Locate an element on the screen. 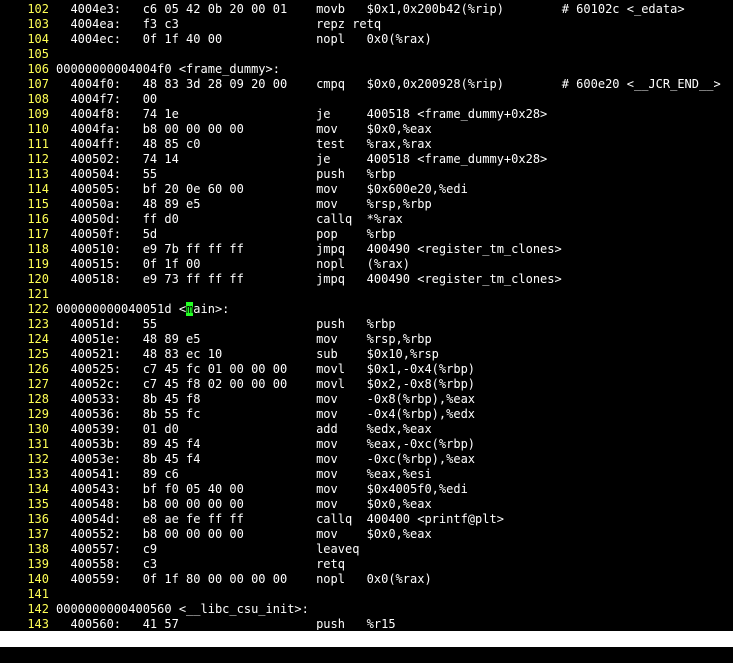 This screenshot has width=733, height=663. code-line: 137 400552: b8 00 00 00 00 mov $0x0,%eax is located at coordinates (366, 534).